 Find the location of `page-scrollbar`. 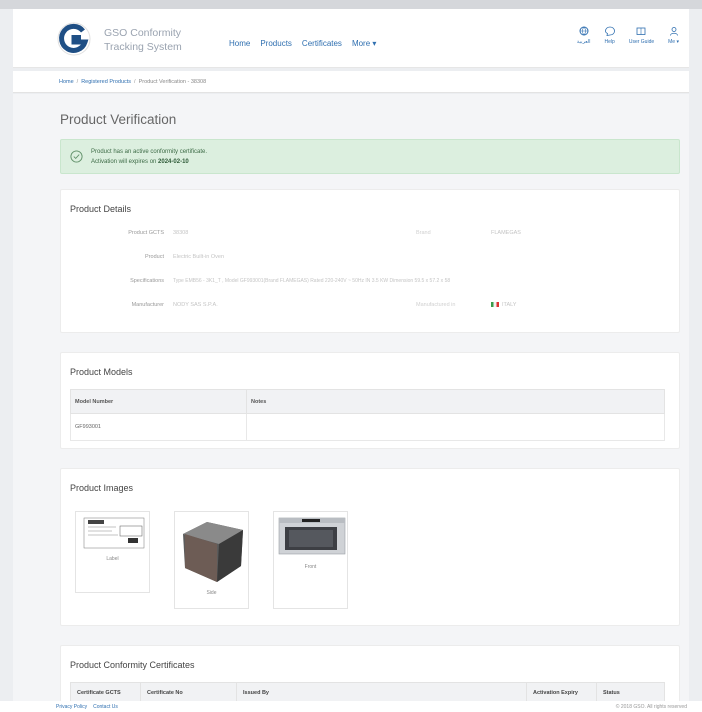

page-scrollbar is located at coordinates (695, 354).